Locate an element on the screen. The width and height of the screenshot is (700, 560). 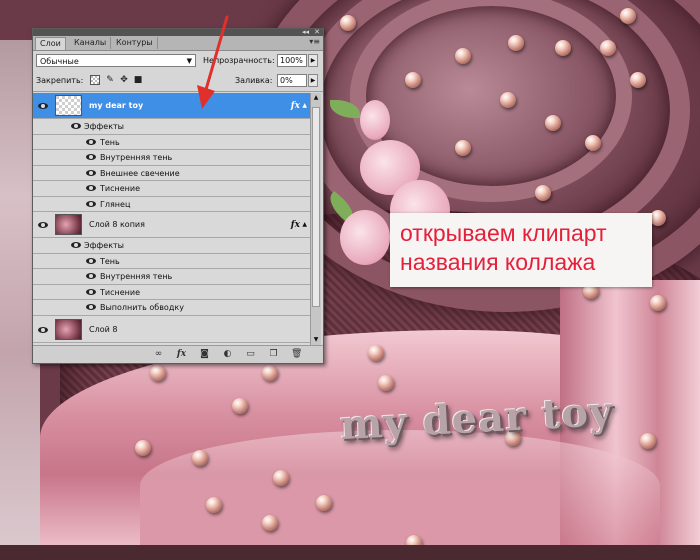
panel-bottom-toolbar: ∞ fx ◙ ◐ ▭ ❐ 🗑 is located at coordinates (178, 354).